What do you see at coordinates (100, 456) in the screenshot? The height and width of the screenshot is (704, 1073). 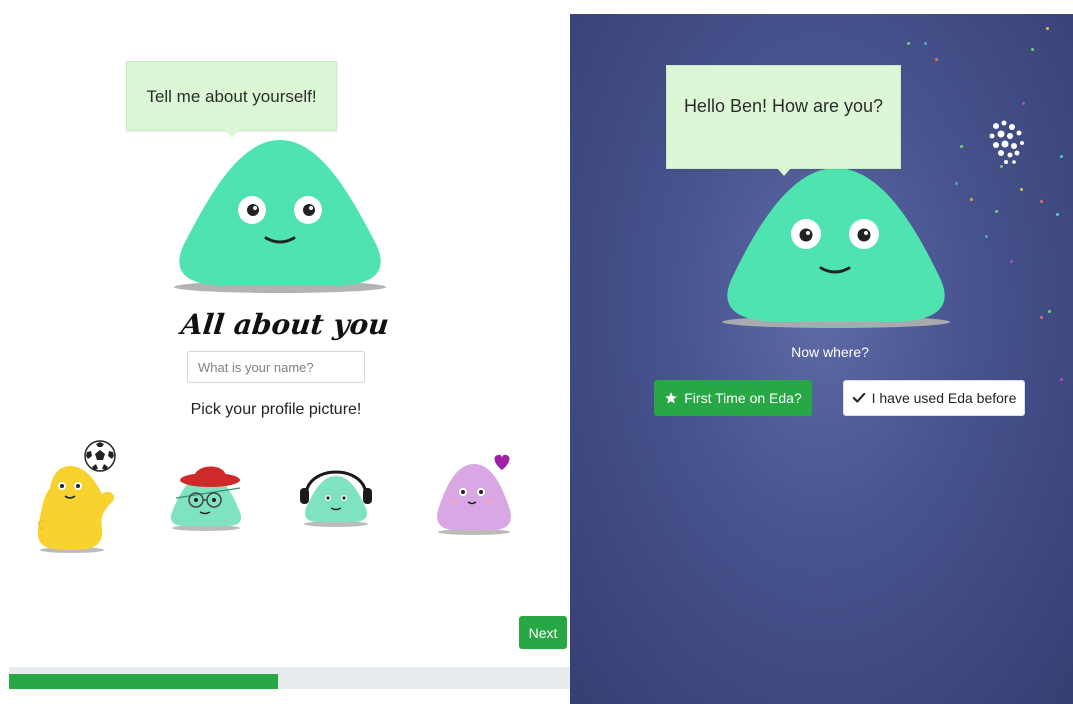 I see `soccer-ball-icon` at bounding box center [100, 456].